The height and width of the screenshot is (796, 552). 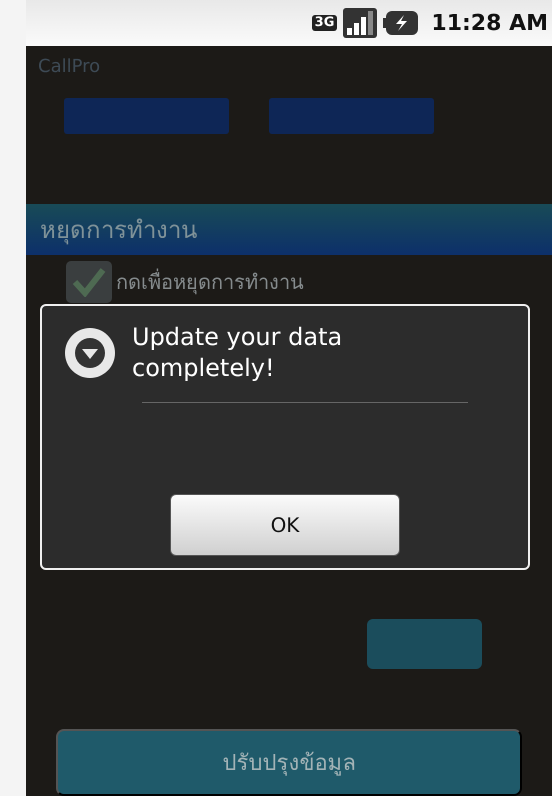 What do you see at coordinates (325, 23) in the screenshot?
I see `network-type-icon: 3G` at bounding box center [325, 23].